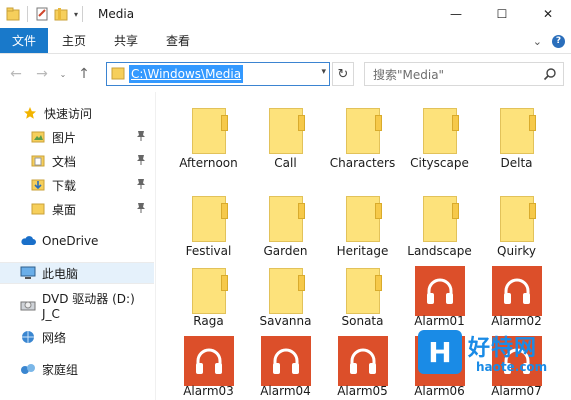 Image resolution: width=571 pixels, height=400 pixels. Describe the element at coordinates (63, 74) in the screenshot. I see `recent-locations-chevron-icon: ⌄` at that location.